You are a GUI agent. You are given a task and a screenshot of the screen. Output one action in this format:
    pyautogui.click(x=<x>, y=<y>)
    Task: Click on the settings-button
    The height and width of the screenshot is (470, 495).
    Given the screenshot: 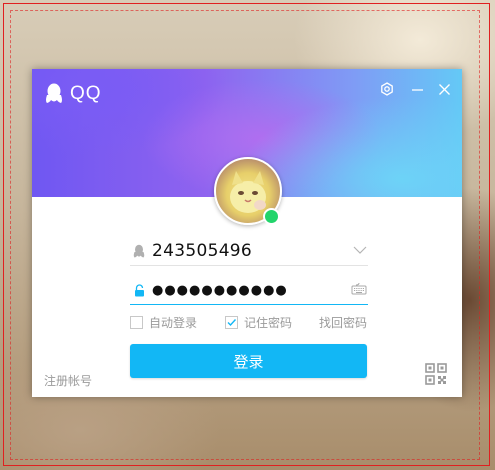 What is the action you would take?
    pyautogui.click(x=387, y=89)
    